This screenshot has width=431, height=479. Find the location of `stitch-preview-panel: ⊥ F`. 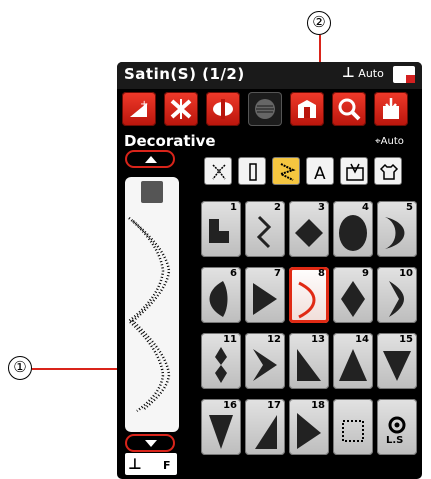

stitch-preview-panel: ⊥ F is located at coordinates (151, 312).